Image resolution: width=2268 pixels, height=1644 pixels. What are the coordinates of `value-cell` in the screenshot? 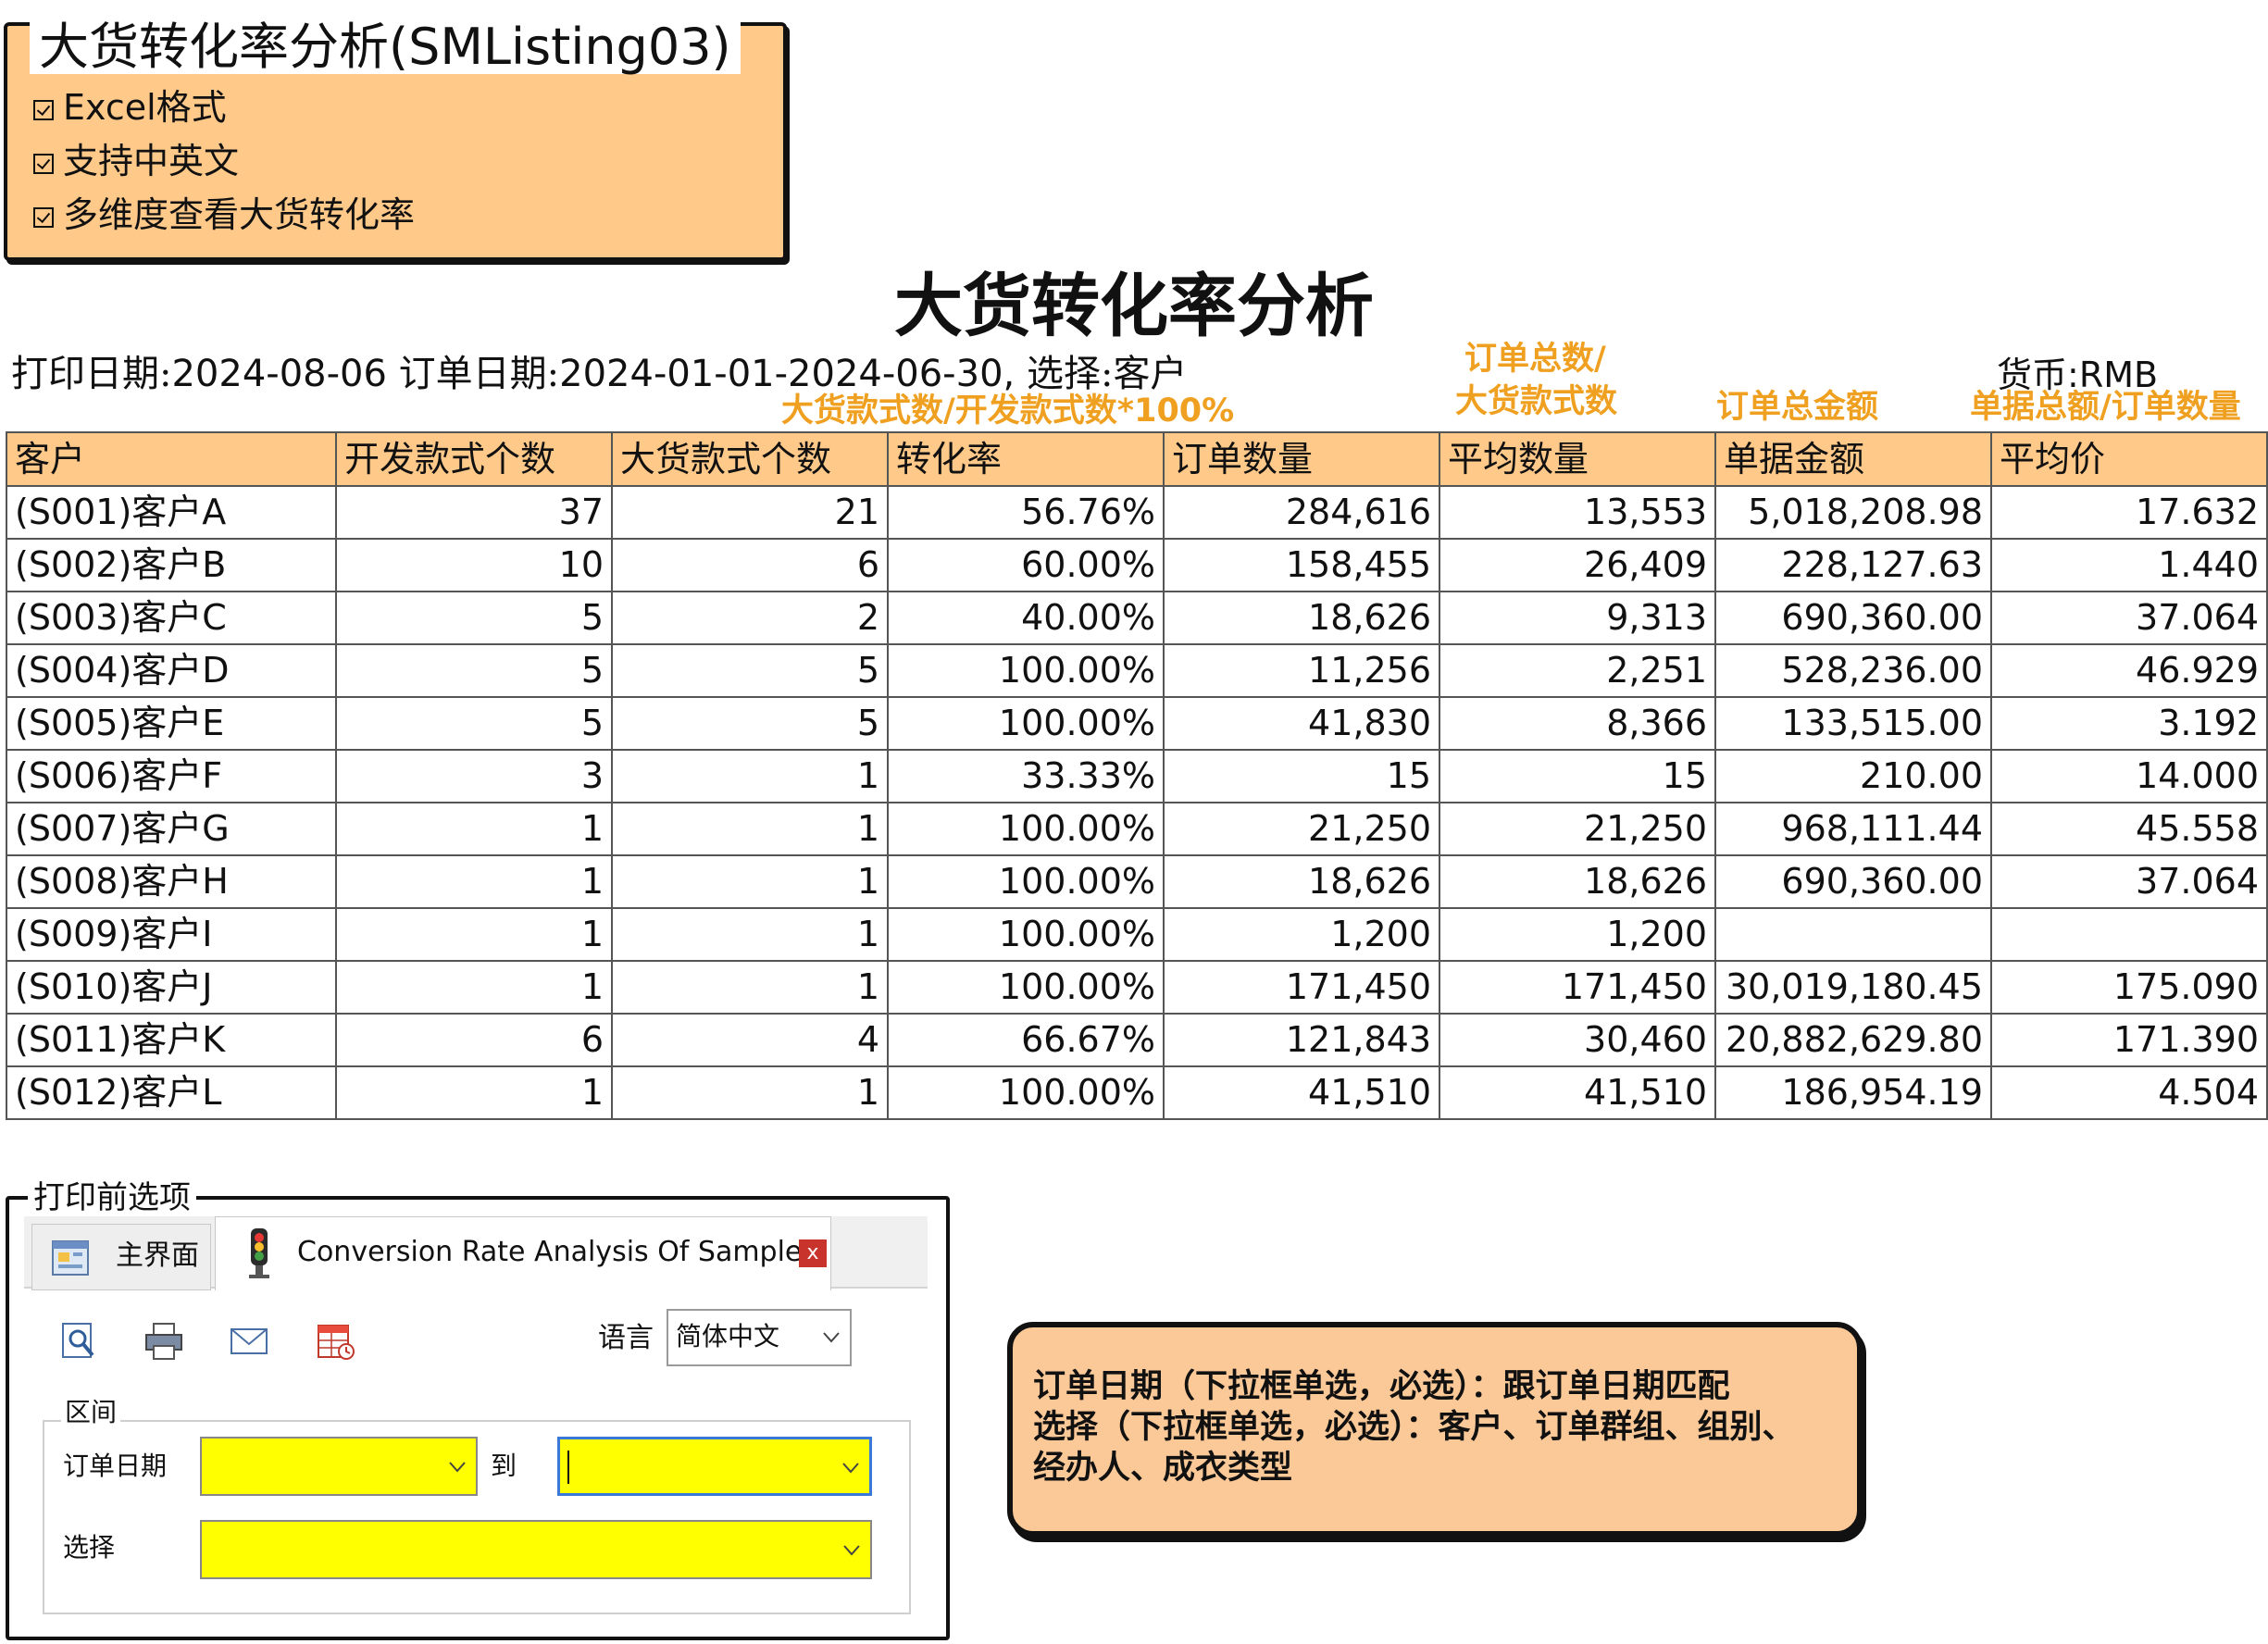 It's located at (1853, 934).